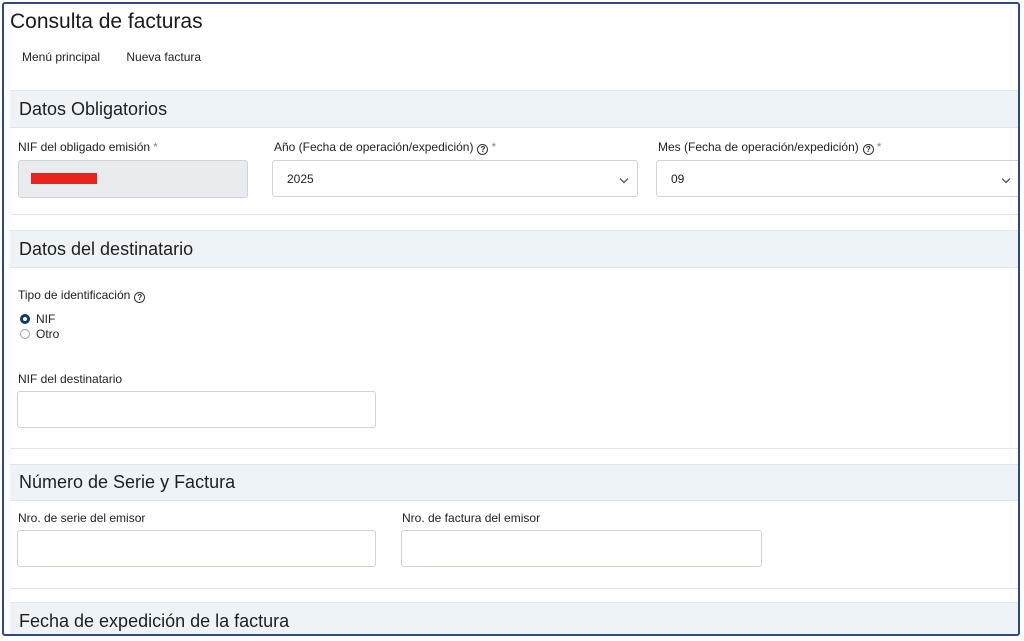 The image size is (1024, 641). I want to click on serie-emisor-label: Nro. de serie del emisor, so click(82, 518).